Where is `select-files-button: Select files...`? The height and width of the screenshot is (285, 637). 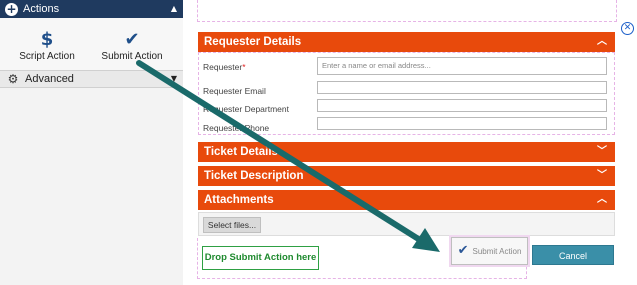 select-files-button: Select files... is located at coordinates (232, 225).